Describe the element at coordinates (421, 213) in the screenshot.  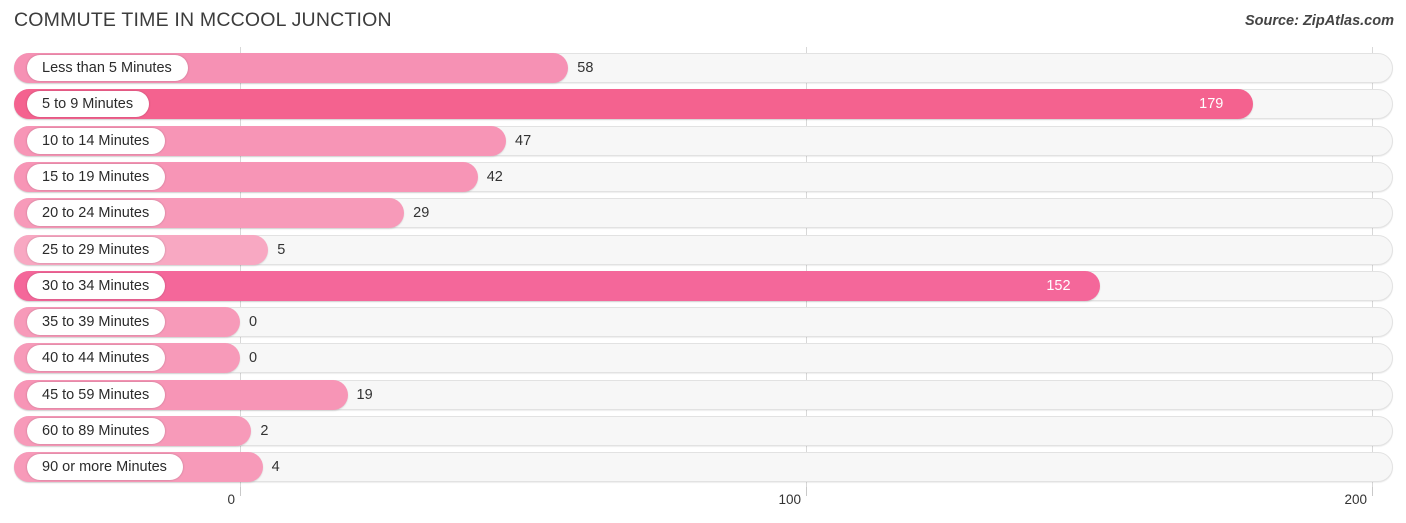
I see `bar-value-label: 29` at that location.